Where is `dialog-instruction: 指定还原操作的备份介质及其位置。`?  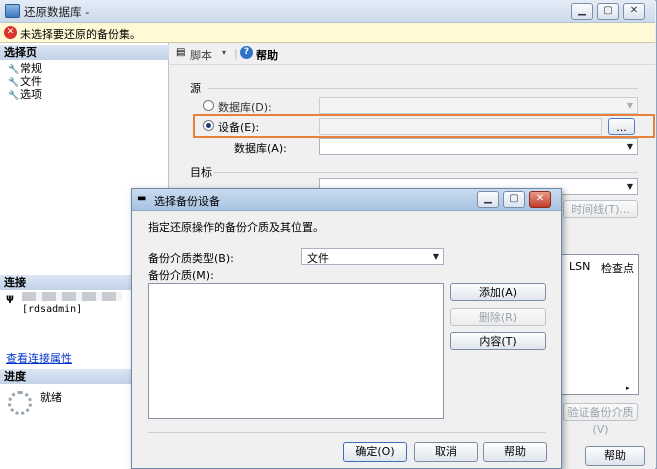 dialog-instruction: 指定还原操作的备份介质及其位置。 is located at coordinates (236, 227).